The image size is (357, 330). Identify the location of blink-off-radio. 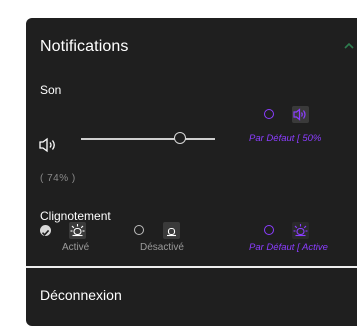
(139, 230).